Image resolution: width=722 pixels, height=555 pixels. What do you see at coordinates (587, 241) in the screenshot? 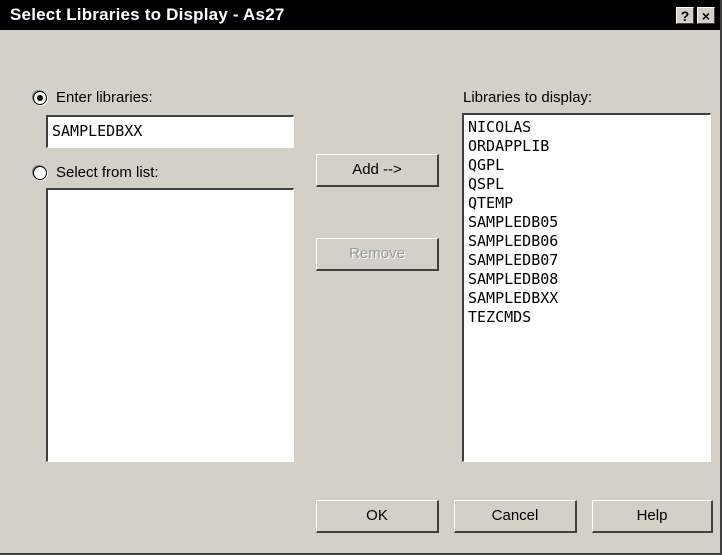
I see `library-list-item: SAMPLEDB06` at bounding box center [587, 241].